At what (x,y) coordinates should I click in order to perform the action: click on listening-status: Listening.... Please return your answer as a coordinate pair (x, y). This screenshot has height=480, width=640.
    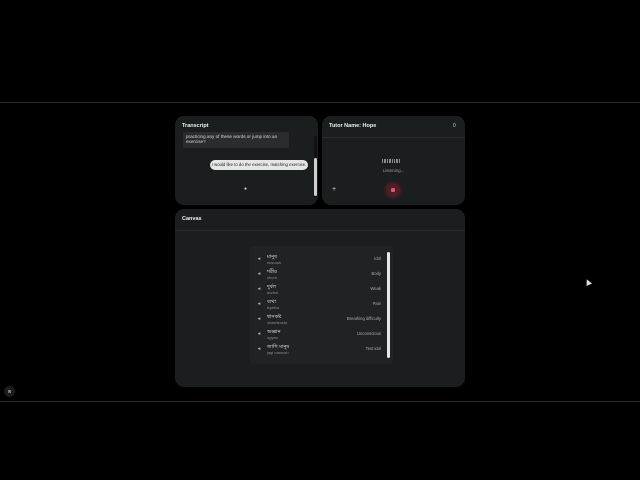
    Looking at the image, I should click on (393, 170).